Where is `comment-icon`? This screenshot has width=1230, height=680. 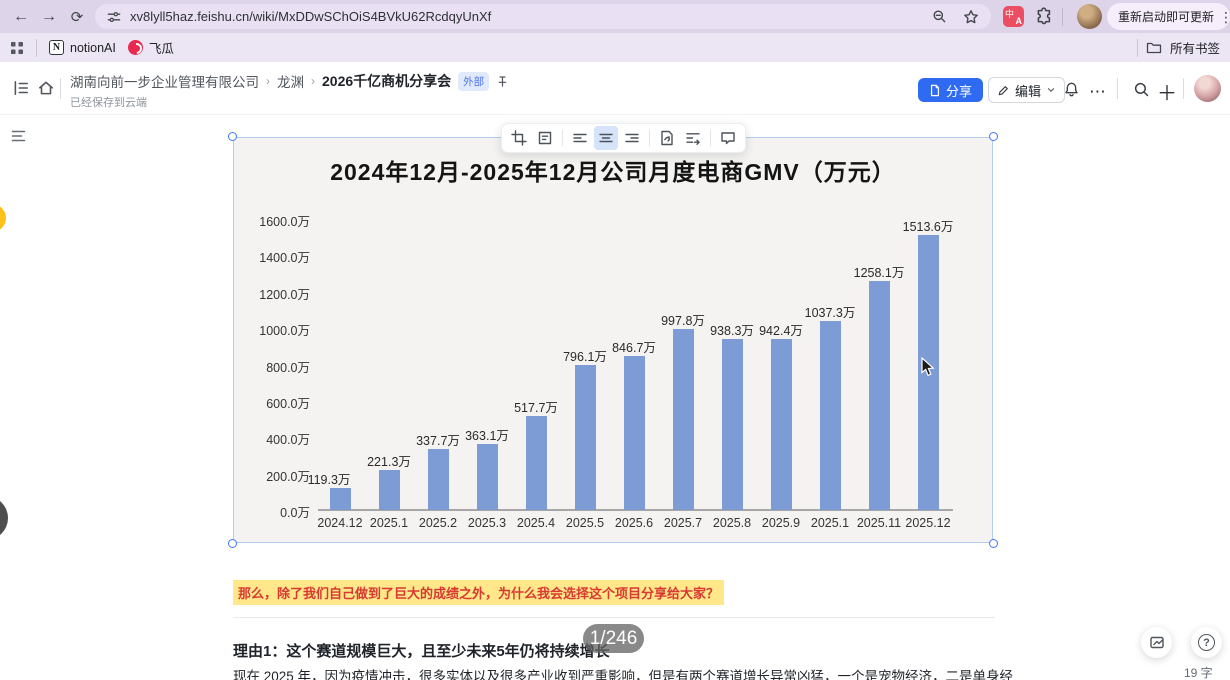
comment-icon is located at coordinates (728, 138).